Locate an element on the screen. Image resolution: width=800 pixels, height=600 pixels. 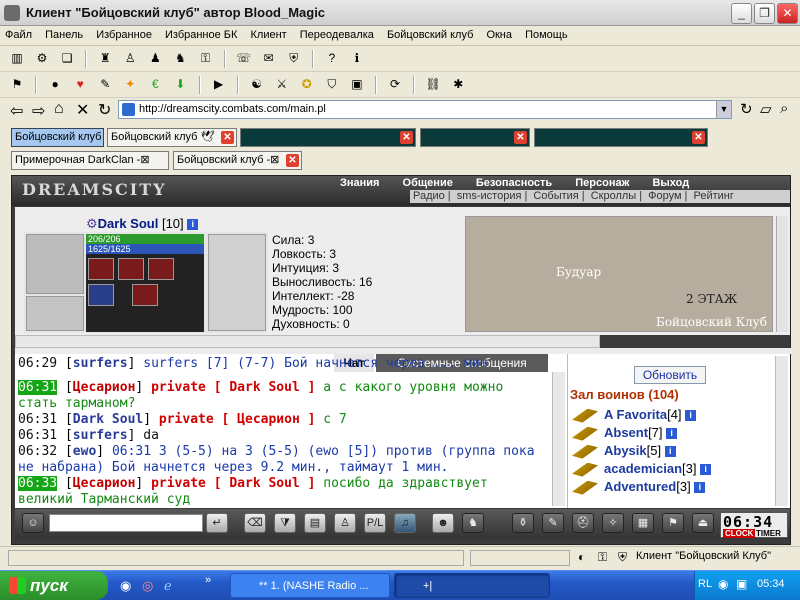
nav-communication: Общение is located at coordinates (428, 183).